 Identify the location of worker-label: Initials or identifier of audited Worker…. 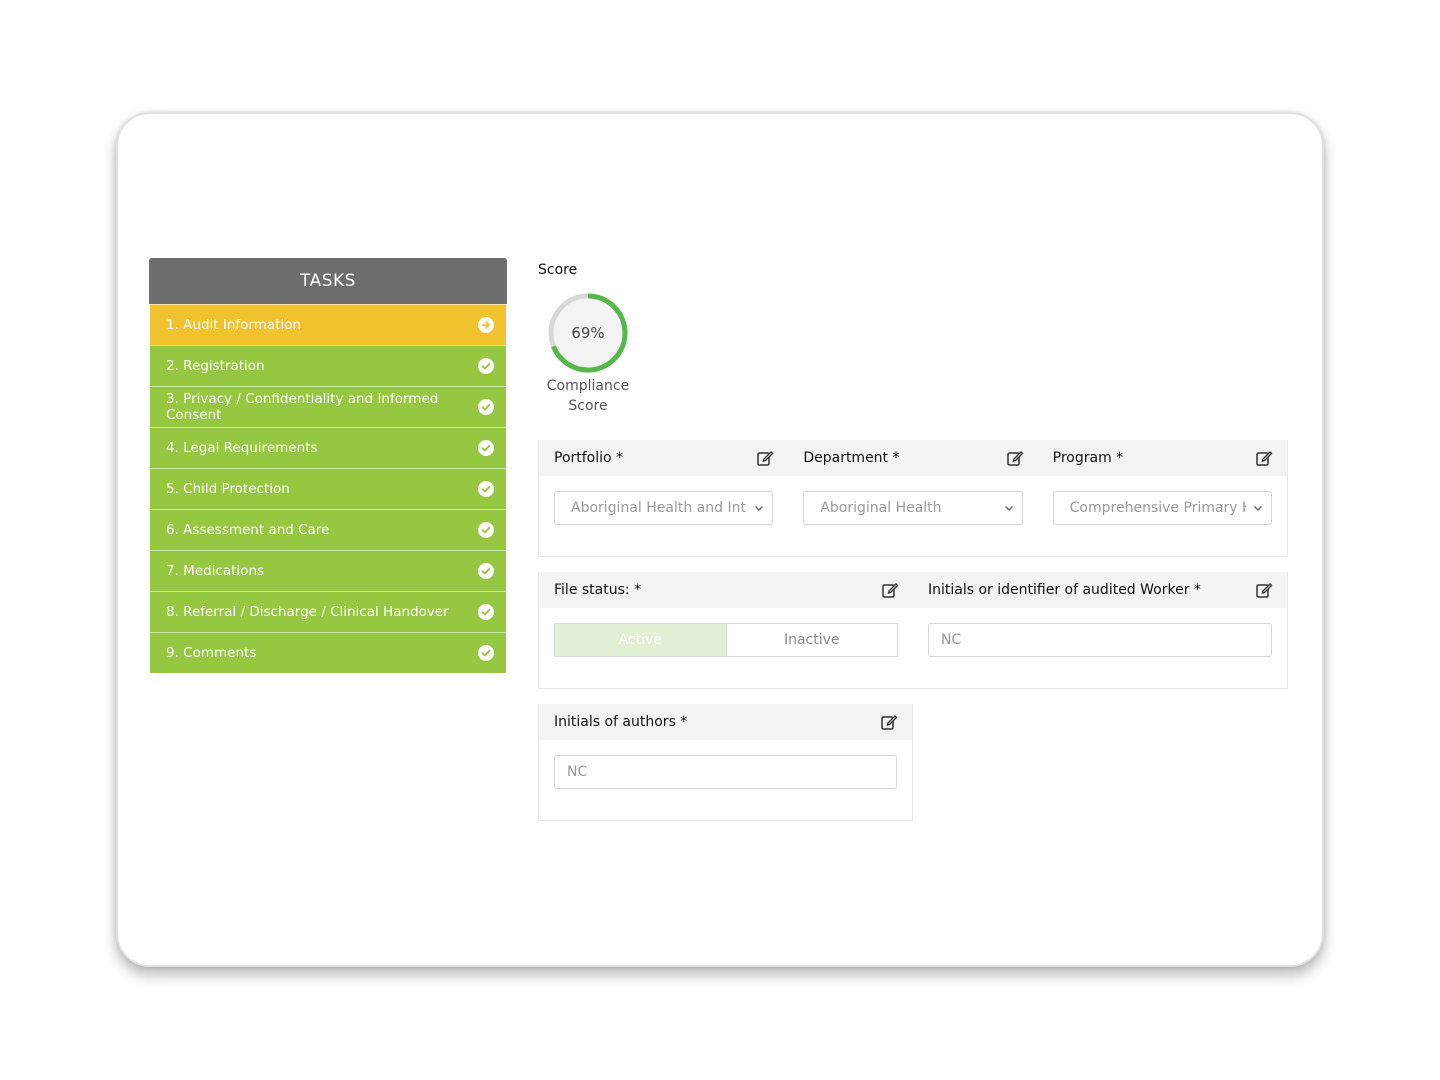
(1064, 590).